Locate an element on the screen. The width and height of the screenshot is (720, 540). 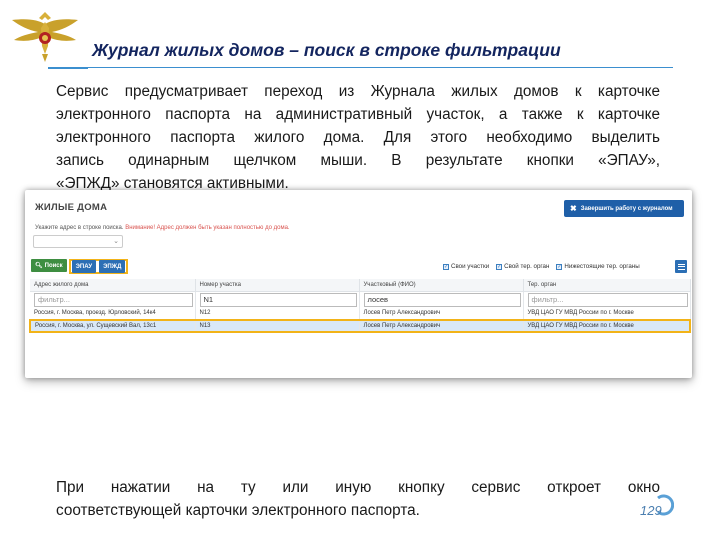
district-filter-input: N1 is located at coordinates (278, 299).